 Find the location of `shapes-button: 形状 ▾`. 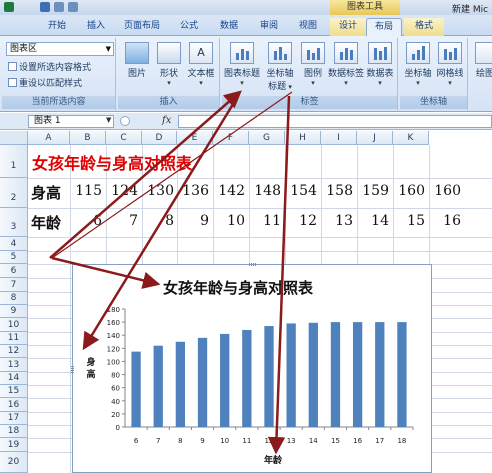

shapes-button: 形状 ▾ is located at coordinates (169, 64).